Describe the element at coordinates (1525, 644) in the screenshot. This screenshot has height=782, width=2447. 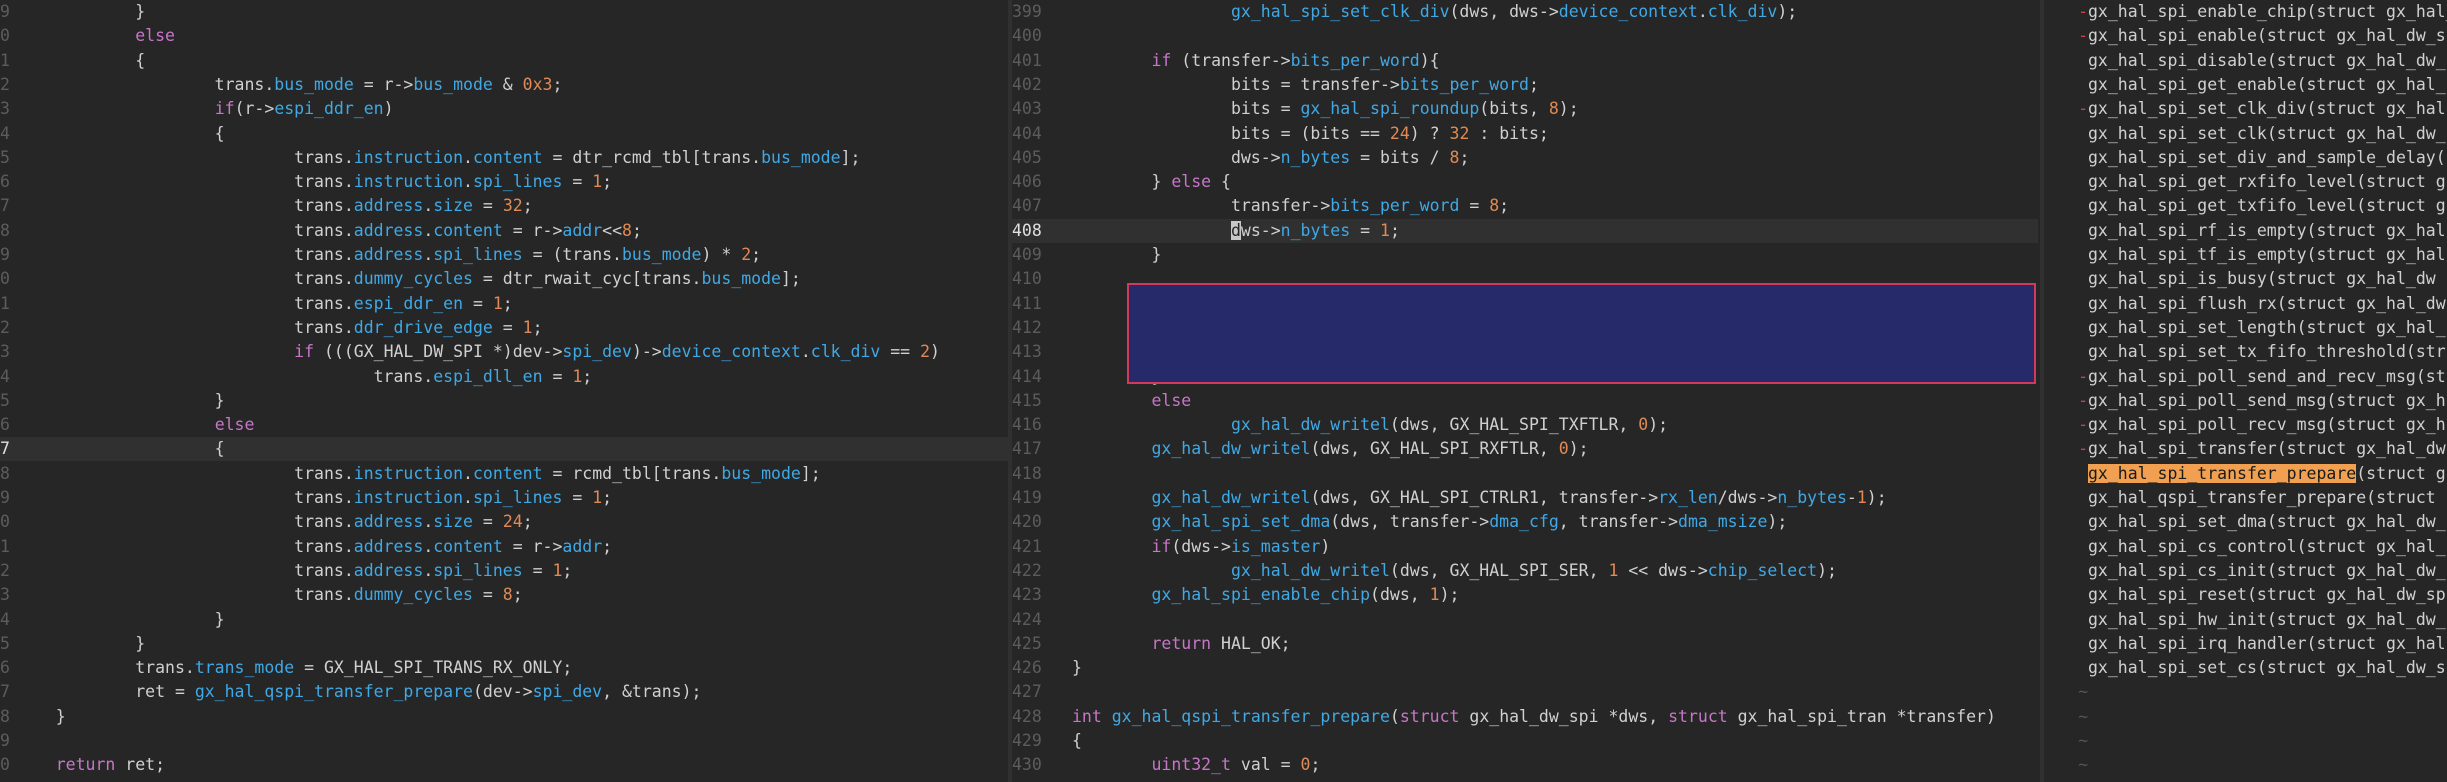
I see `code-line: 425 return HAL_OK;` at that location.